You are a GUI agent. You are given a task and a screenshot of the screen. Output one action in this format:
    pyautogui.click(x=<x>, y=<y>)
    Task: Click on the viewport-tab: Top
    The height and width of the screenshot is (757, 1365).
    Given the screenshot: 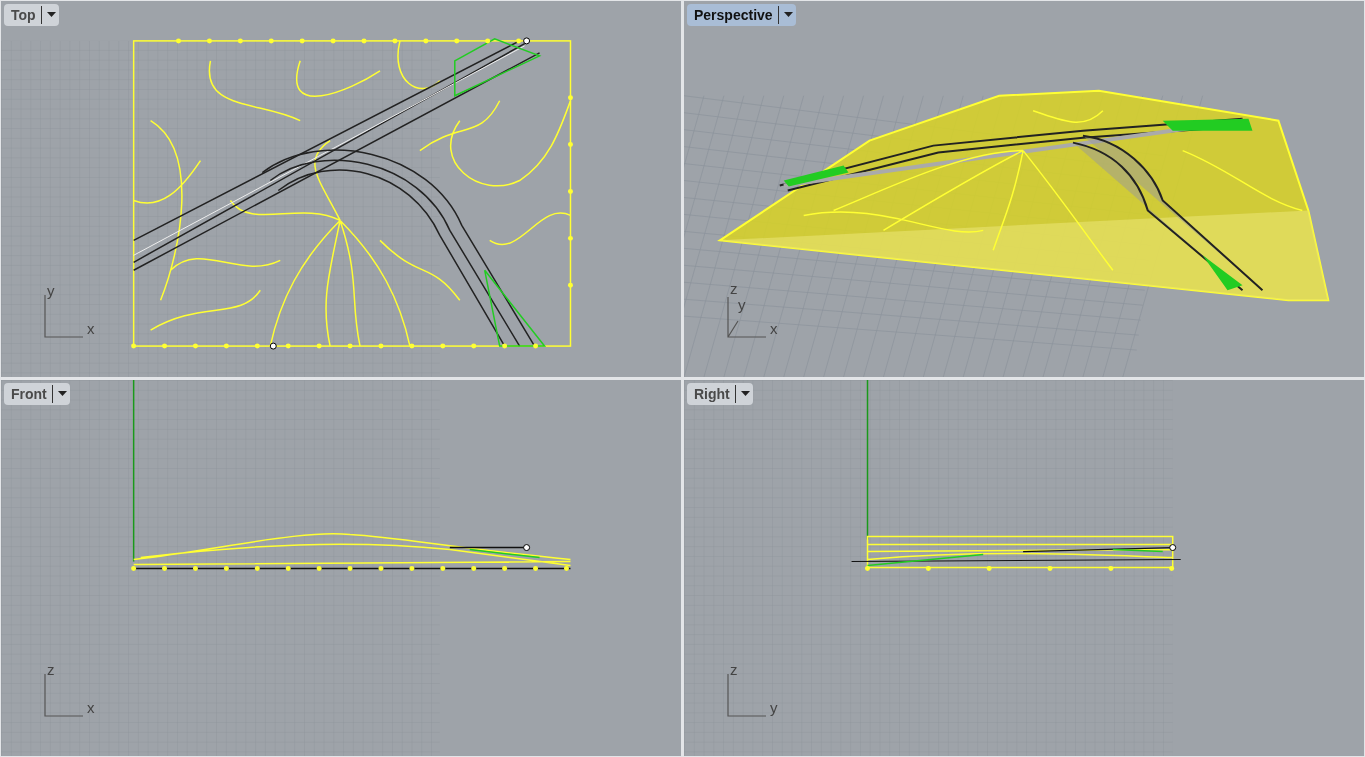 What is the action you would take?
    pyautogui.click(x=31, y=15)
    